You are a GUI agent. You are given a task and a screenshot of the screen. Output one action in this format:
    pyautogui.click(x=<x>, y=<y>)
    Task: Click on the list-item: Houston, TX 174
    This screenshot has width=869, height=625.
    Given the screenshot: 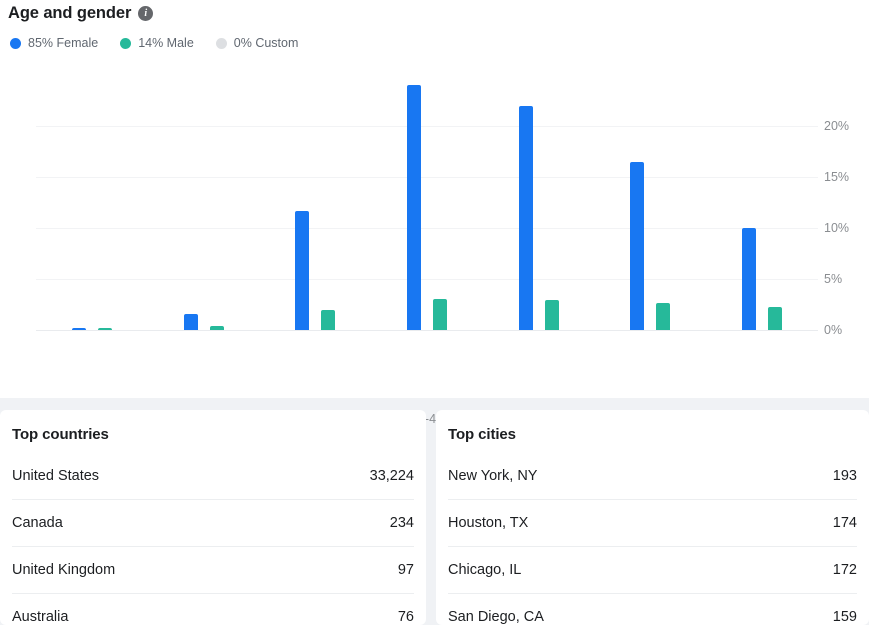 What is the action you would take?
    pyautogui.click(x=652, y=522)
    